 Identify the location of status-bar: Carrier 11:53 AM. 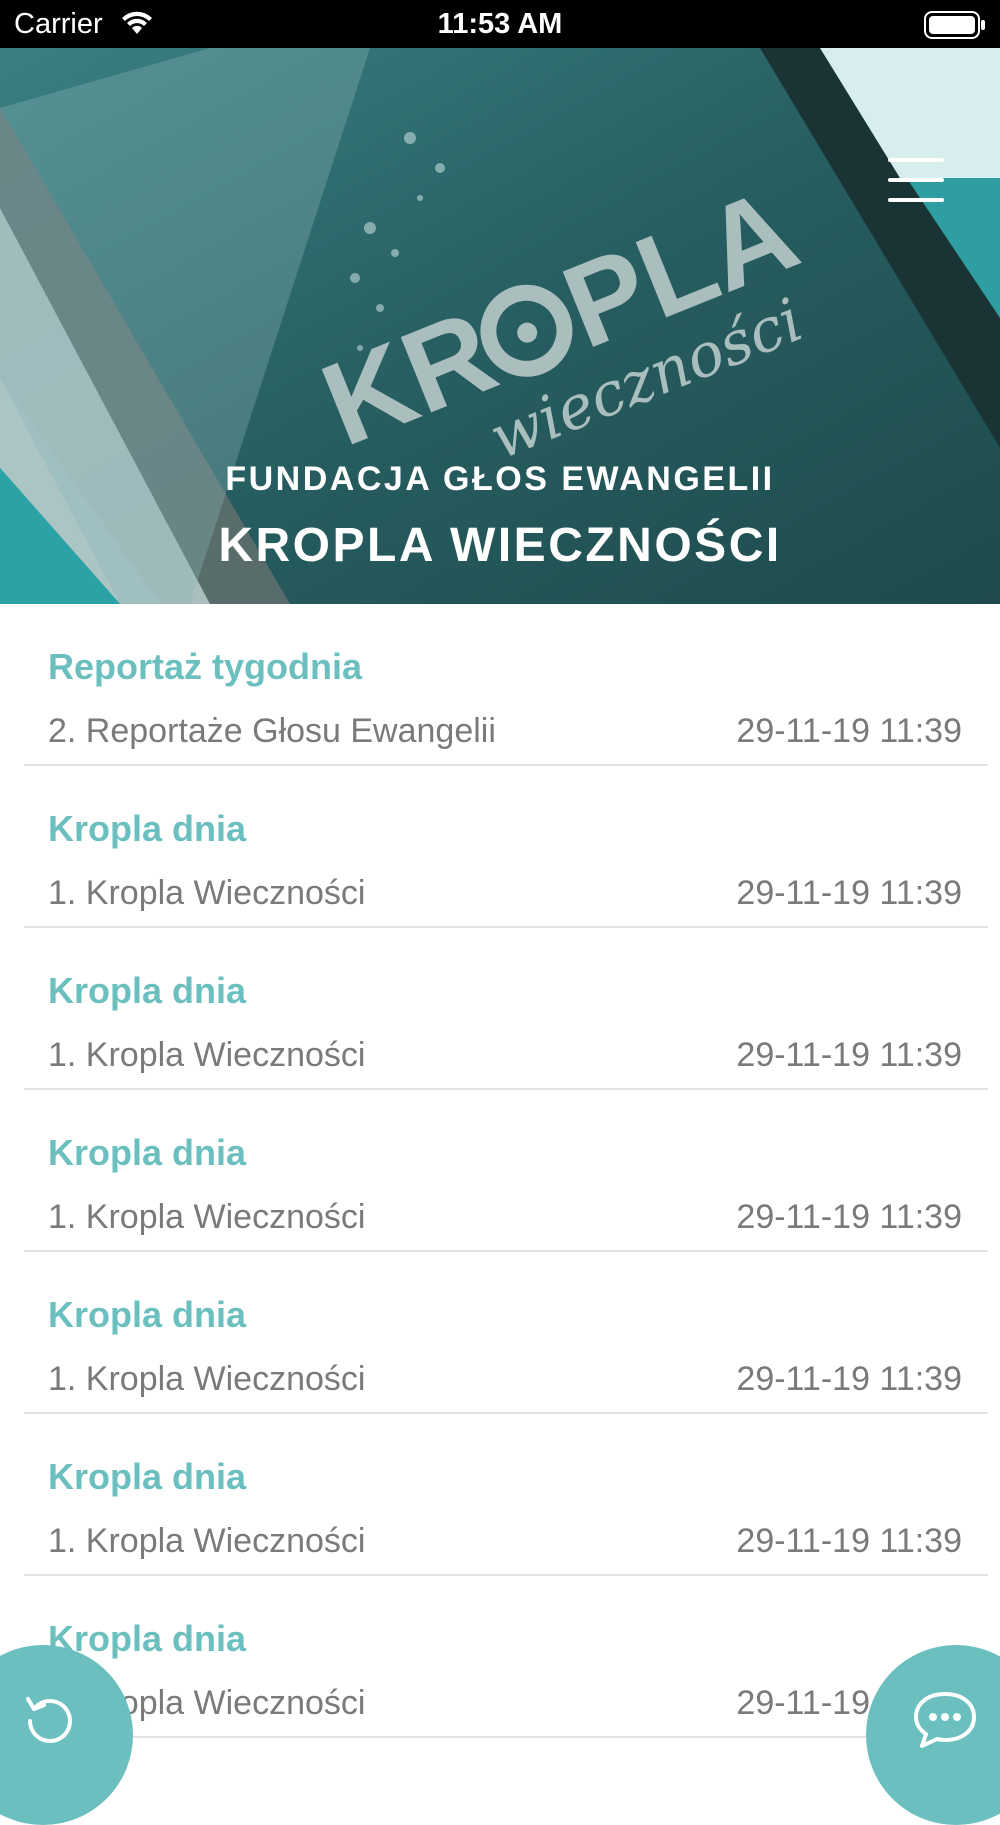
(500, 24).